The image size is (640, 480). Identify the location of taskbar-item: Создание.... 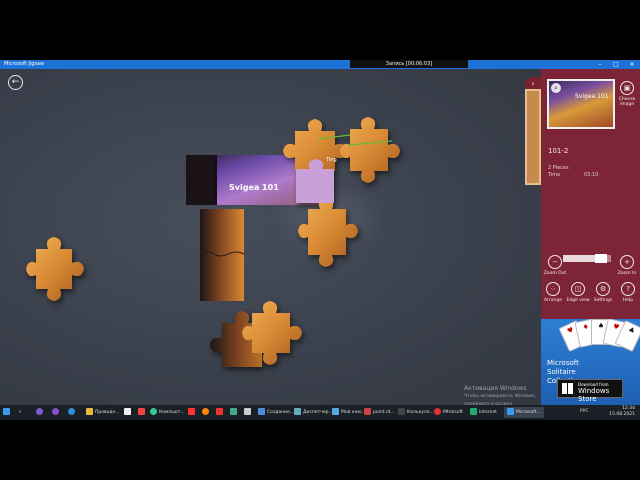
(276, 412).